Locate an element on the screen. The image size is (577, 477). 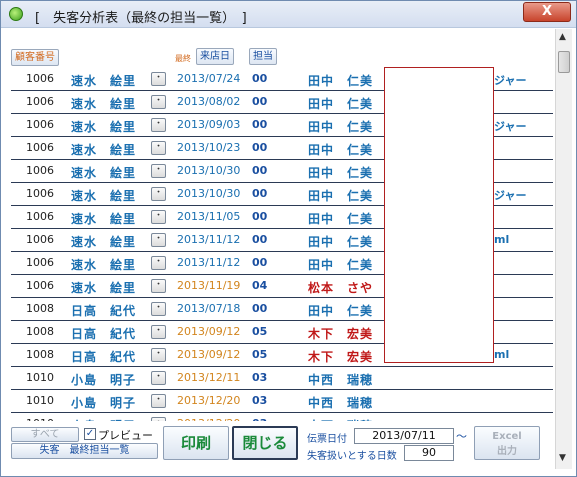
preview-label: プレビュー is located at coordinates (125, 435).